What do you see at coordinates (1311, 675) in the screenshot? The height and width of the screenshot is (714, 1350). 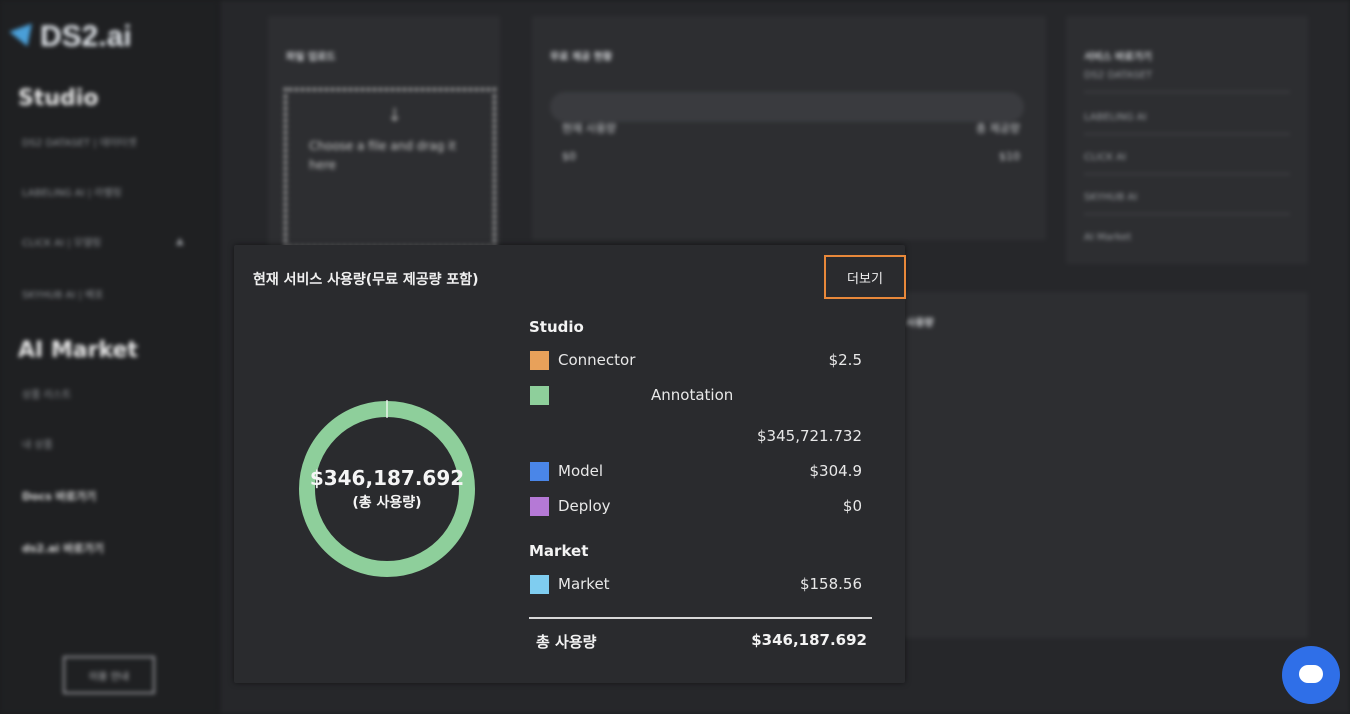 I see `chat-button` at bounding box center [1311, 675].